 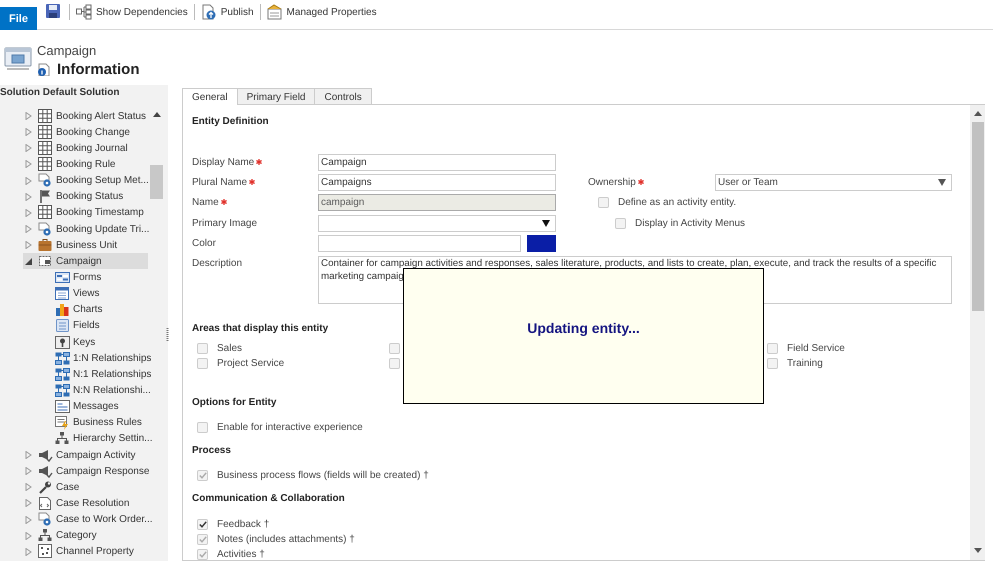 What do you see at coordinates (748, 182) in the screenshot?
I see `dropdown-value: User or Team` at bounding box center [748, 182].